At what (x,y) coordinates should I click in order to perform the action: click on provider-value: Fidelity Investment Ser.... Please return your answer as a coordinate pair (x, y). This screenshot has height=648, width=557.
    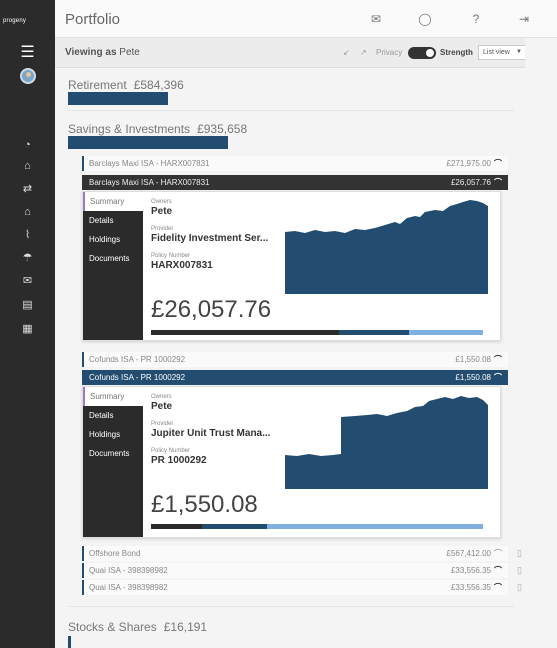
    Looking at the image, I should click on (210, 238).